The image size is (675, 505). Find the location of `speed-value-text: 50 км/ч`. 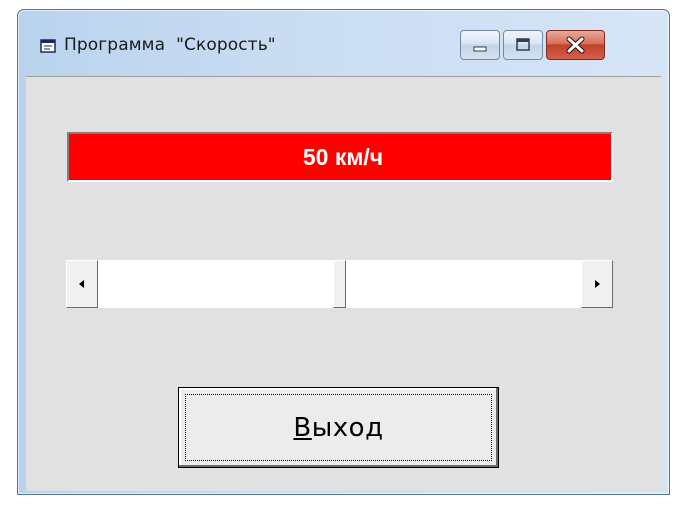

speed-value-text: 50 км/ч is located at coordinates (343, 156).